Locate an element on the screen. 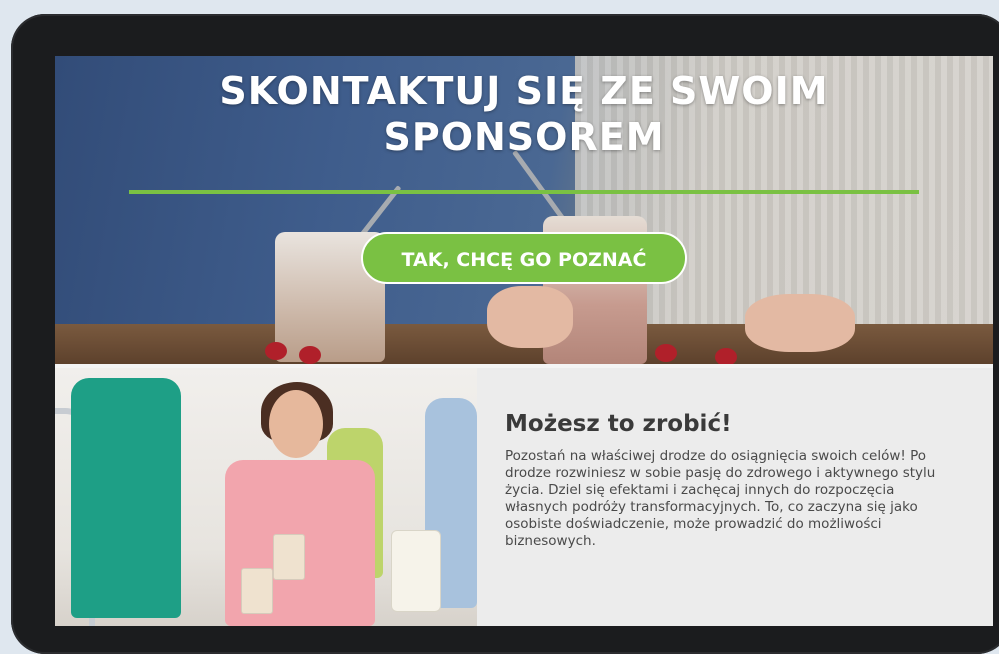 This screenshot has width=999, height=654. product-canister is located at coordinates (416, 571).